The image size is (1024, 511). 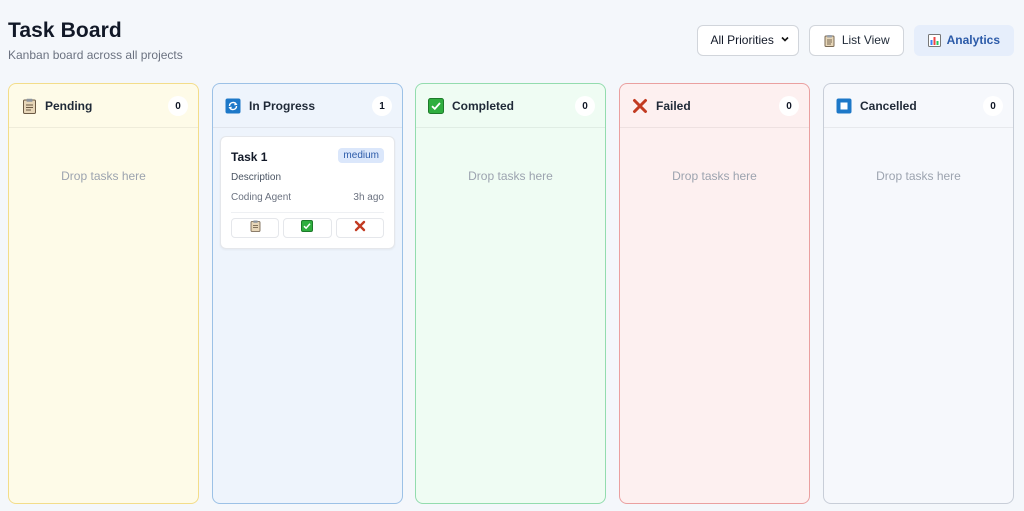 I want to click on list-view-label: List View, so click(x=865, y=40).